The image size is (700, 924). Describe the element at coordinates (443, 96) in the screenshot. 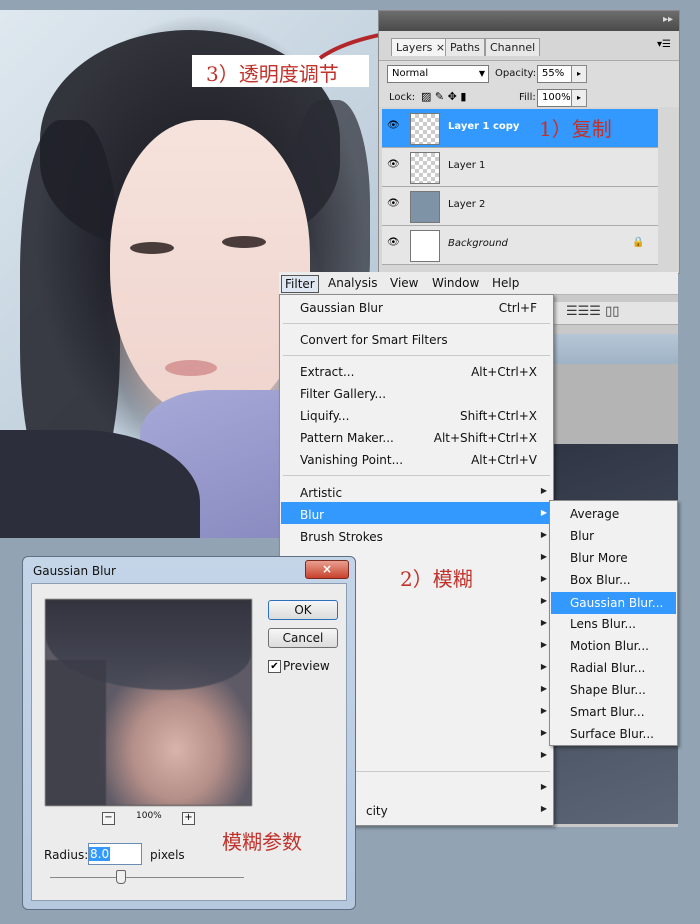

I see `lock-icons: ▨ ✎ ✥ ▮` at that location.